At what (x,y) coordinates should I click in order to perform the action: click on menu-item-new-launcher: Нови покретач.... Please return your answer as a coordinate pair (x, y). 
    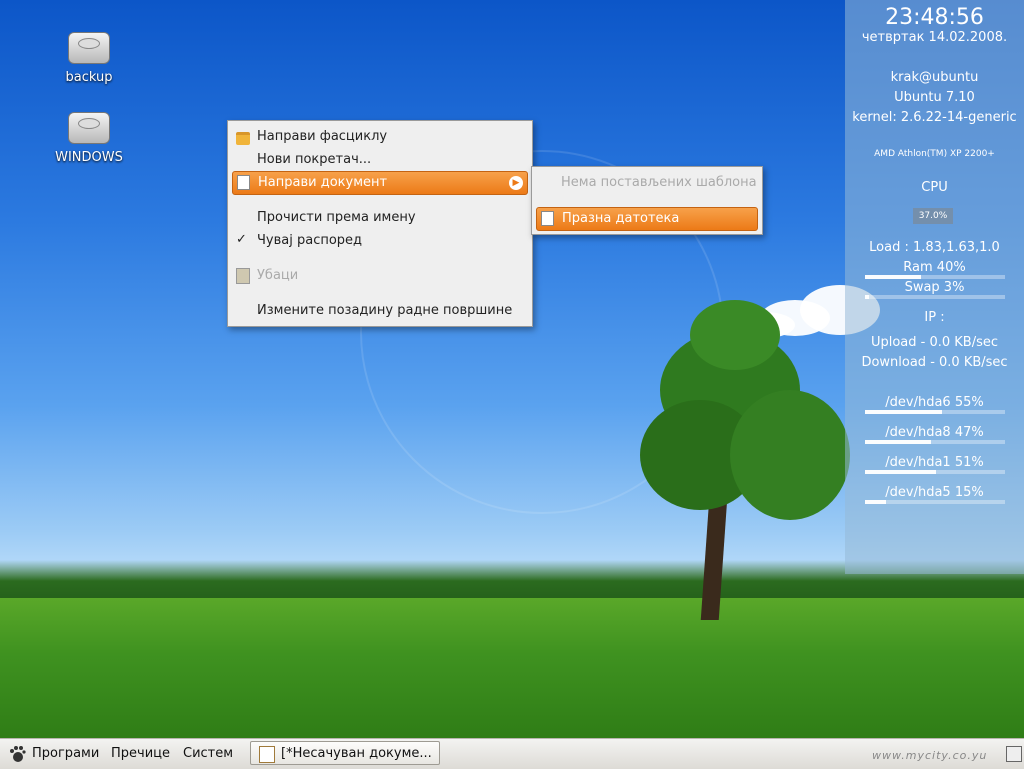
    Looking at the image, I should click on (380, 160).